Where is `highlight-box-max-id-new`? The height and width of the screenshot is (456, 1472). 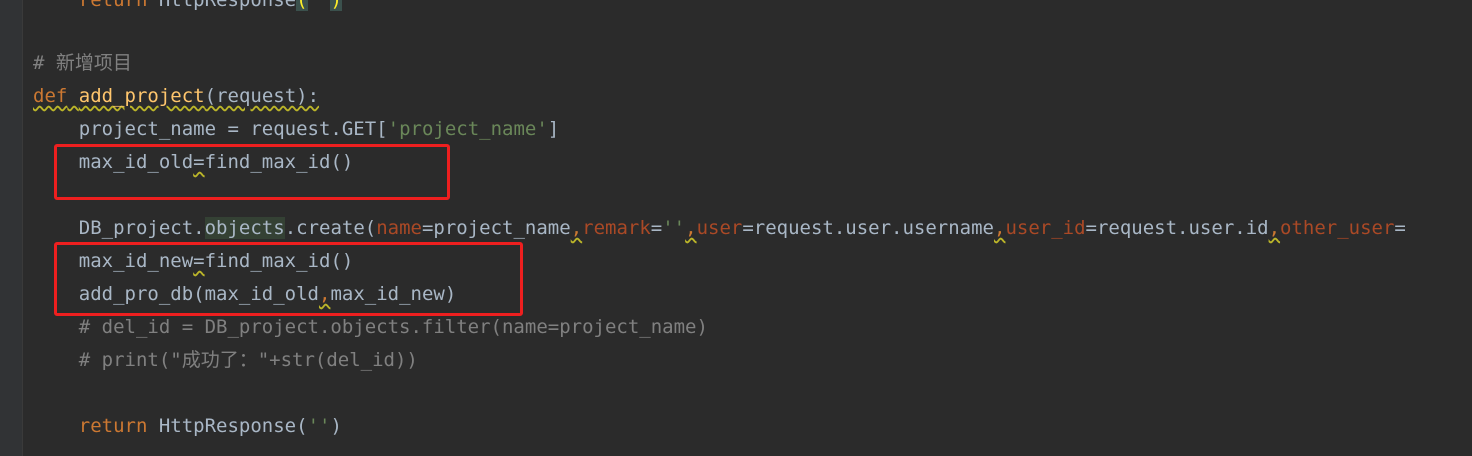 highlight-box-max-id-new is located at coordinates (288, 279).